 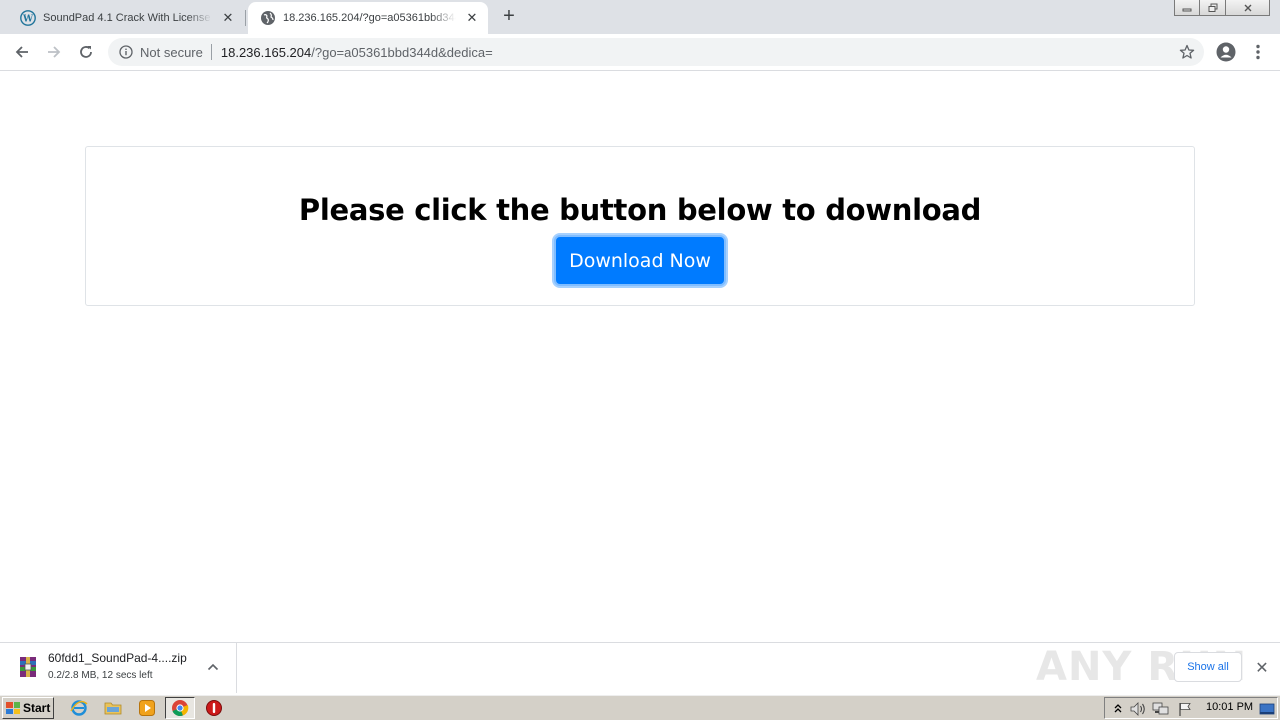 I want to click on chrome-icon, so click(x=180, y=708).